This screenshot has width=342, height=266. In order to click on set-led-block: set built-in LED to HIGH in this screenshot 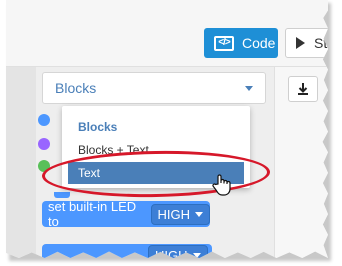, I will do `click(126, 214)`.